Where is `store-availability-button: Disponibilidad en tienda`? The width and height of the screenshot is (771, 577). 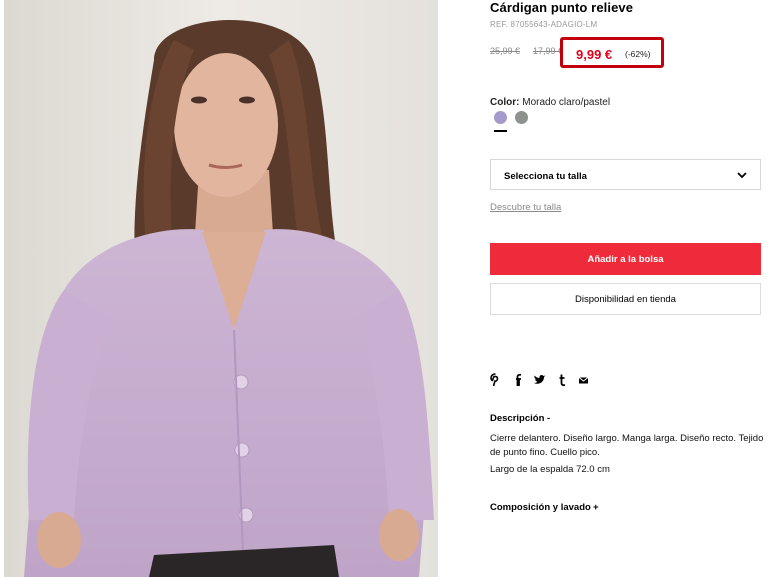
store-availability-button: Disponibilidad en tienda is located at coordinates (625, 299).